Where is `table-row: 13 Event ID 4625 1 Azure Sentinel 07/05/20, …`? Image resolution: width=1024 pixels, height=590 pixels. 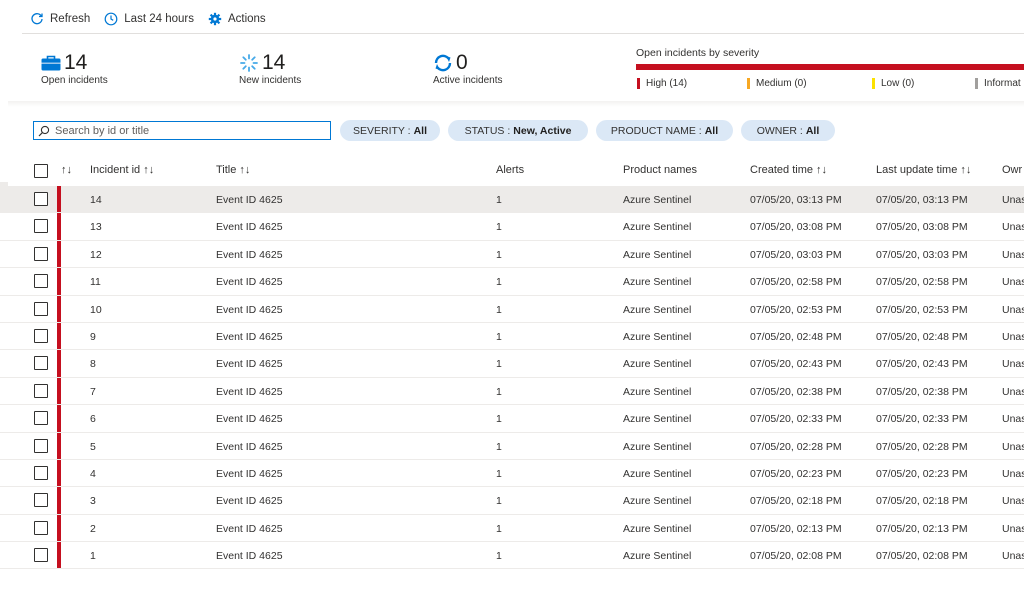 table-row: 13 Event ID 4625 1 Azure Sentinel 07/05/20, … is located at coordinates (512, 227).